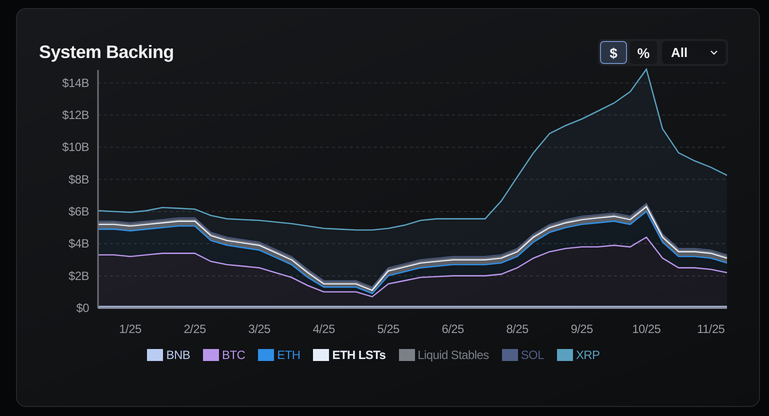 This screenshot has height=416, width=769. I want to click on y-tick-label: $4B, so click(78, 243).